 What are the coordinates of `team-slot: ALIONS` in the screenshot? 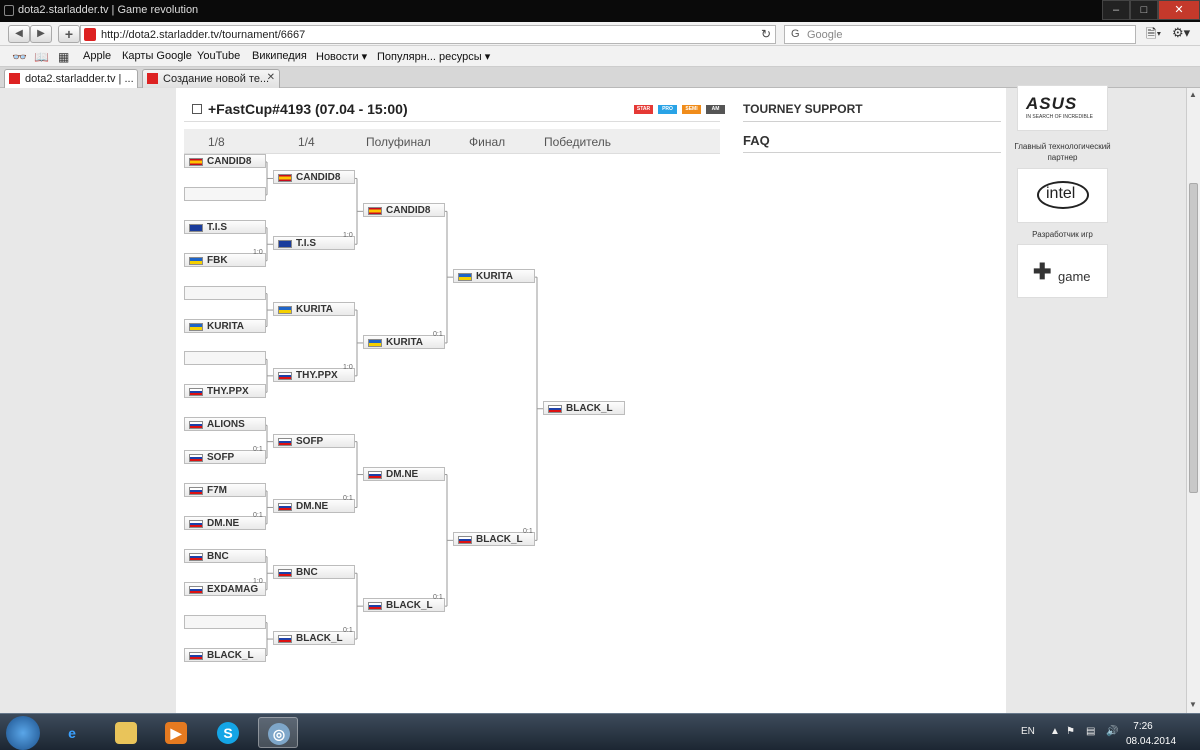 It's located at (225, 424).